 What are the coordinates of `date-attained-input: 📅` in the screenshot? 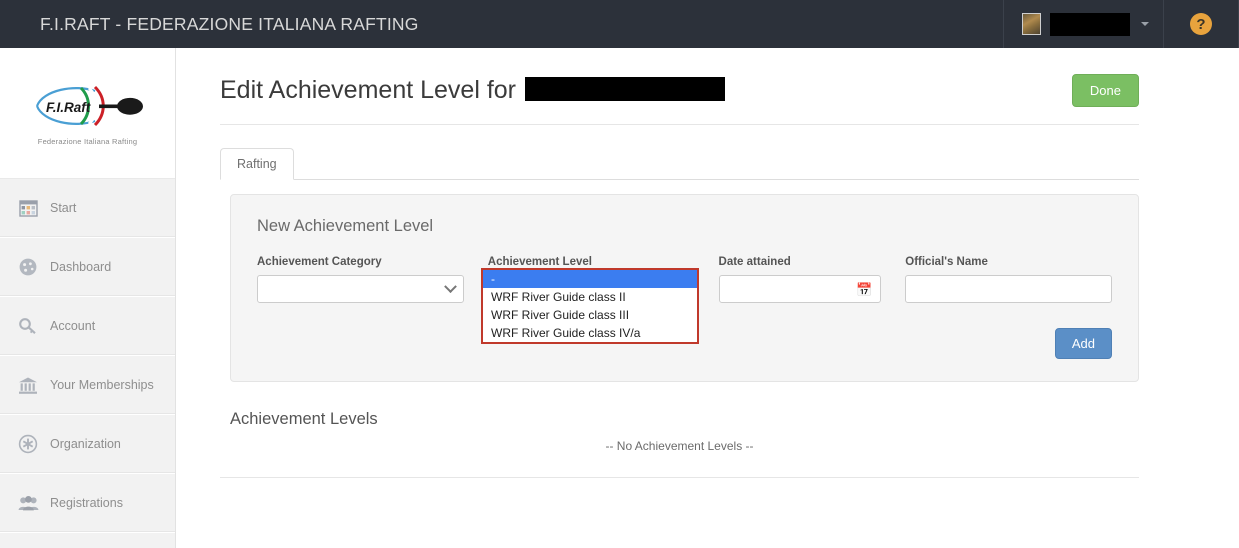 It's located at (800, 289).